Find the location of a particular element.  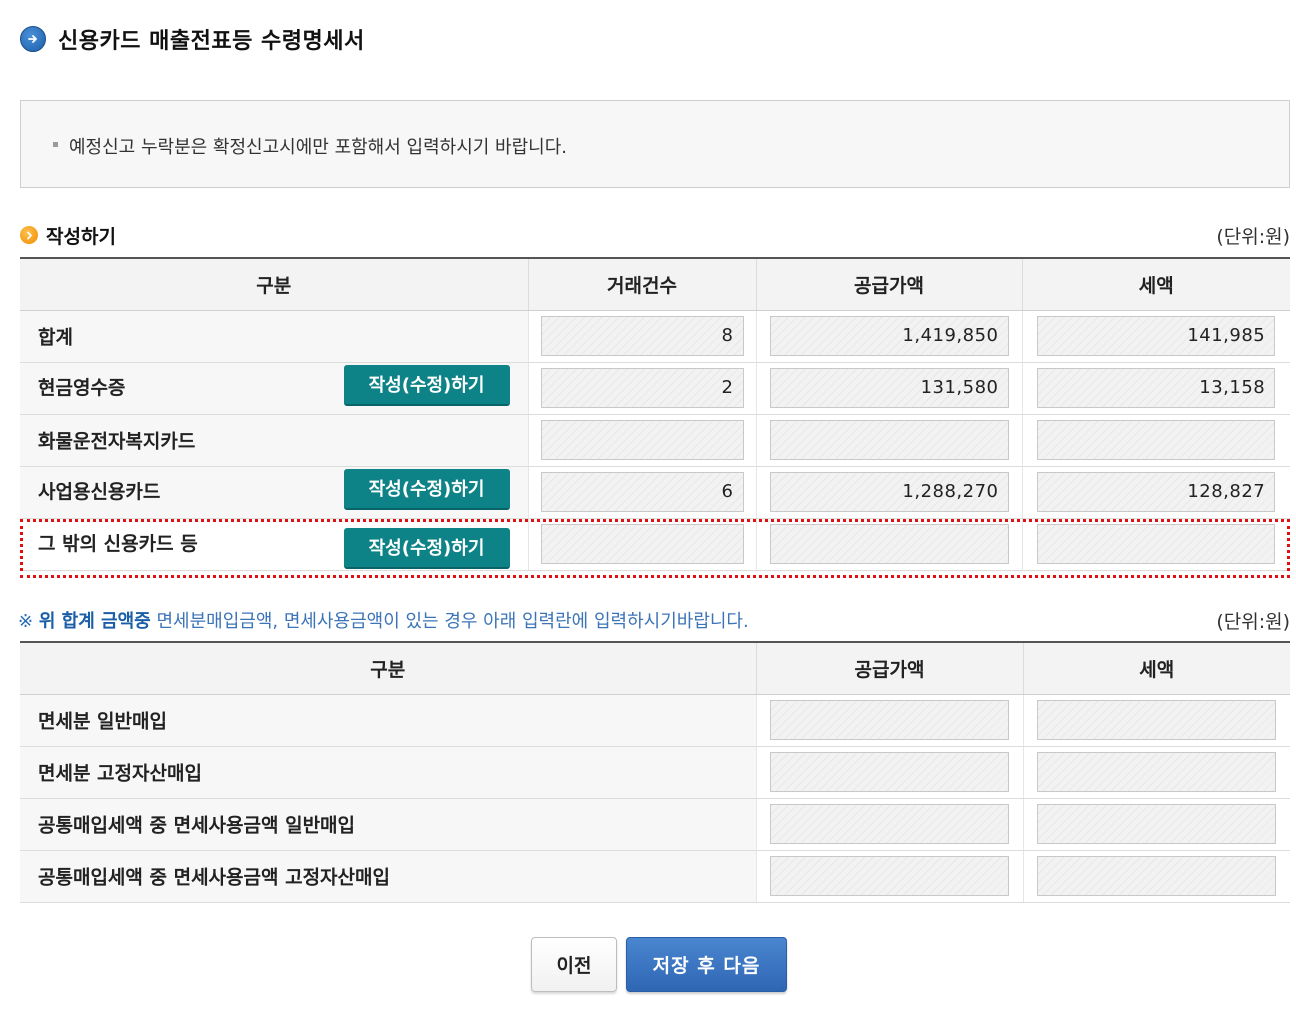

table-row: 면세분 고정자산매입 is located at coordinates (655, 772).